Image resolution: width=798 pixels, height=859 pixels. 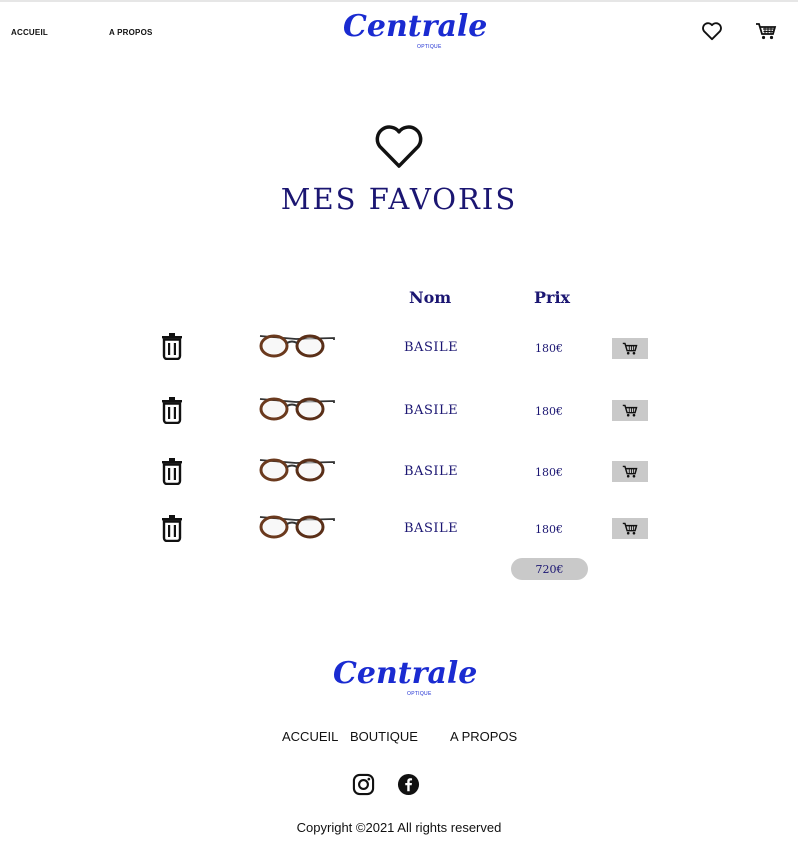 What do you see at coordinates (399, 827) in the screenshot?
I see `copyright-text: Copyright ©2021 All rights reserved` at bounding box center [399, 827].